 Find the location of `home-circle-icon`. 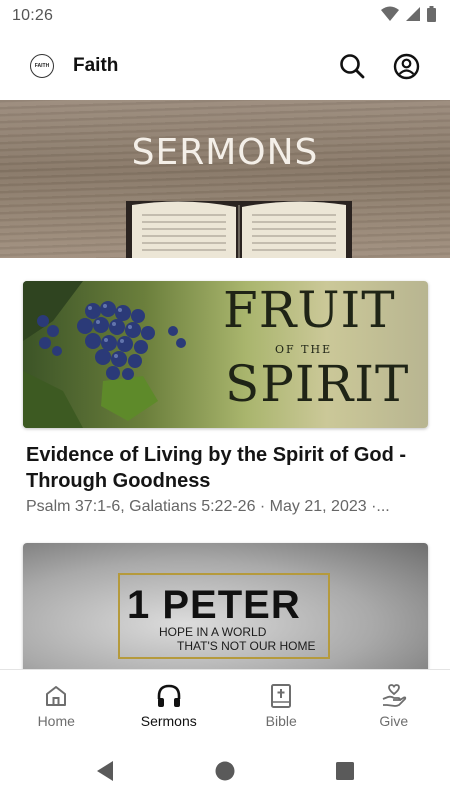

home-circle-icon is located at coordinates (225, 770).